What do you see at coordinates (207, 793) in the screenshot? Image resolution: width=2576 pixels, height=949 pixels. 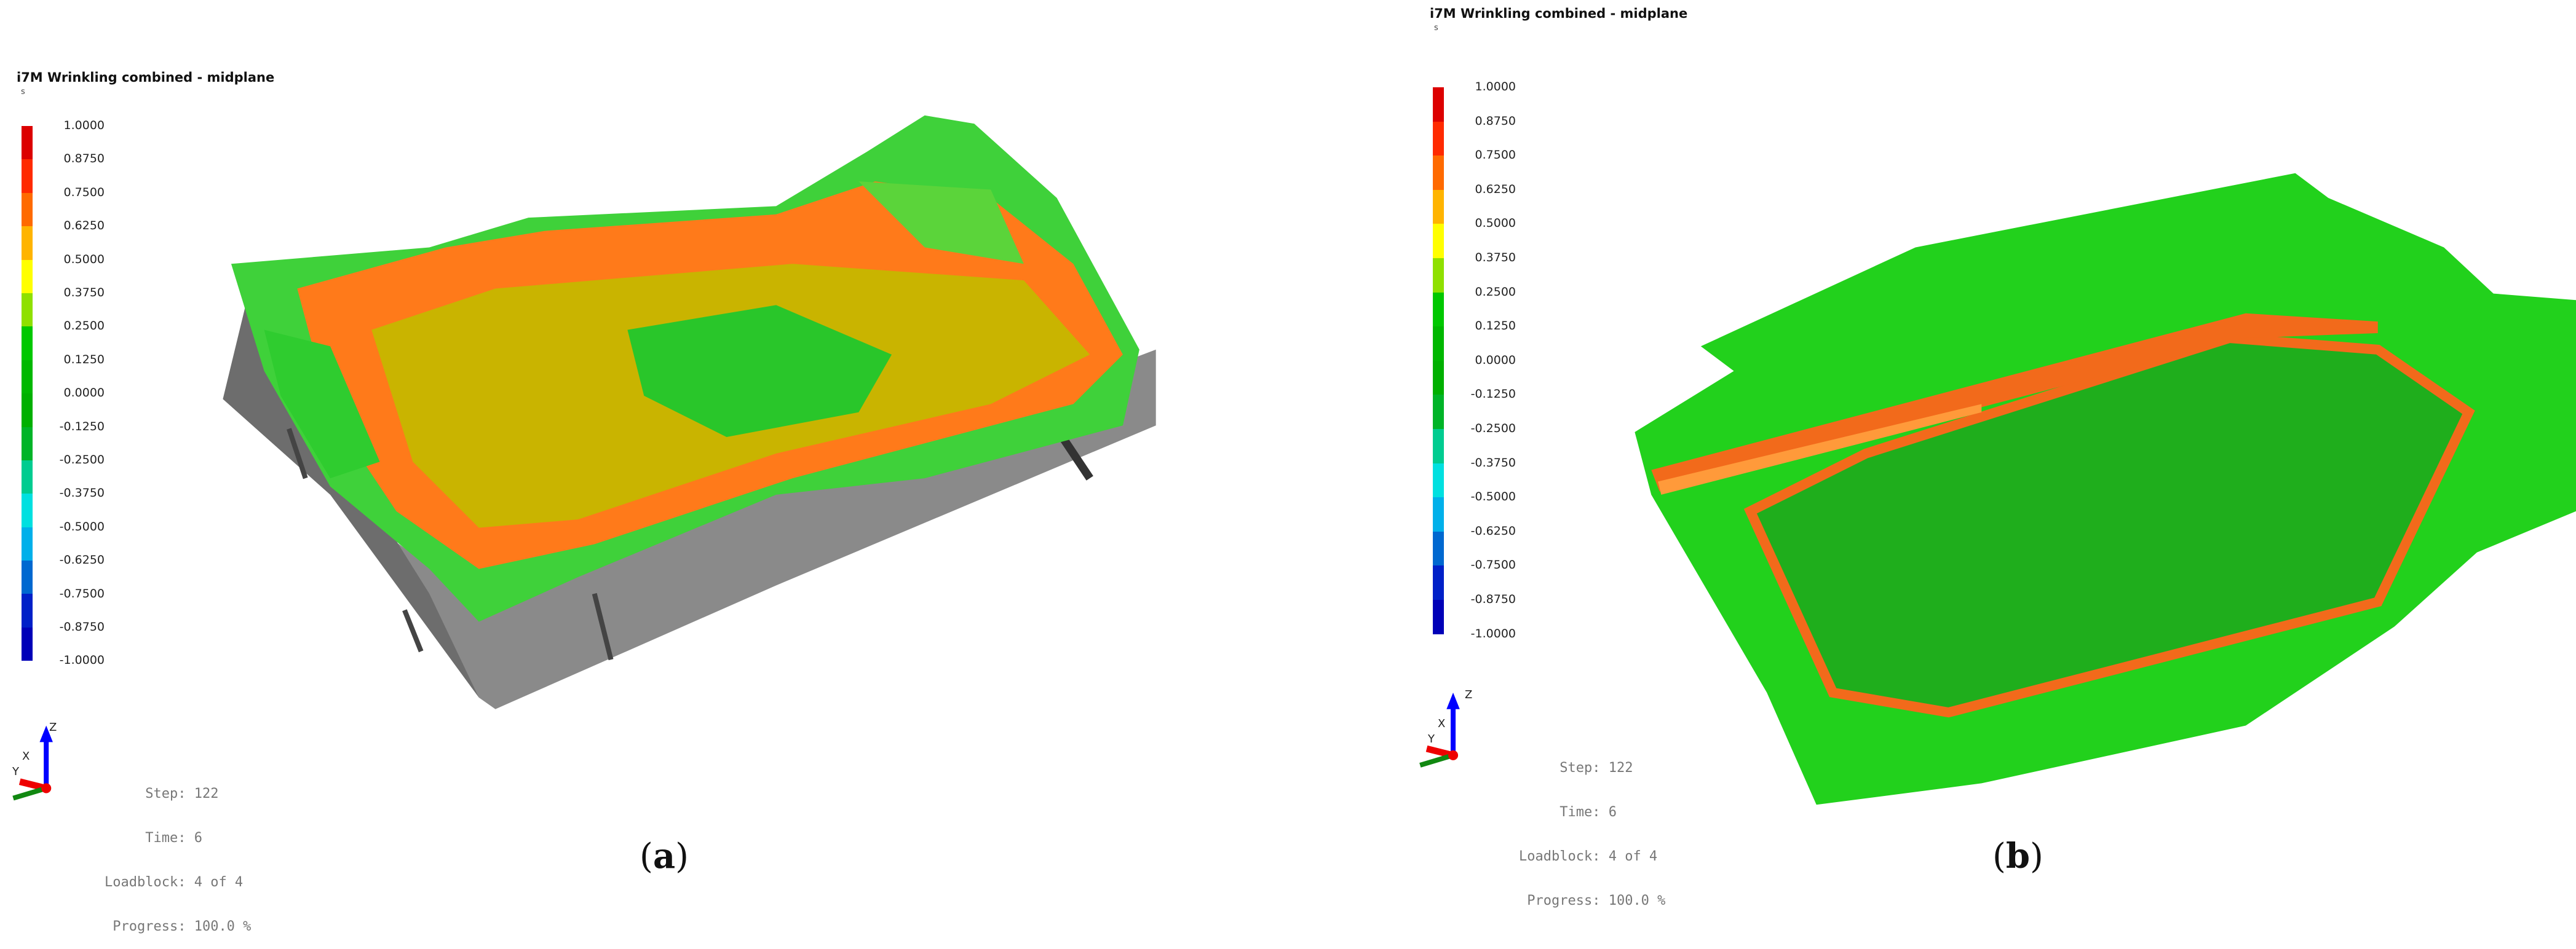 I see `step-value: 122` at bounding box center [207, 793].